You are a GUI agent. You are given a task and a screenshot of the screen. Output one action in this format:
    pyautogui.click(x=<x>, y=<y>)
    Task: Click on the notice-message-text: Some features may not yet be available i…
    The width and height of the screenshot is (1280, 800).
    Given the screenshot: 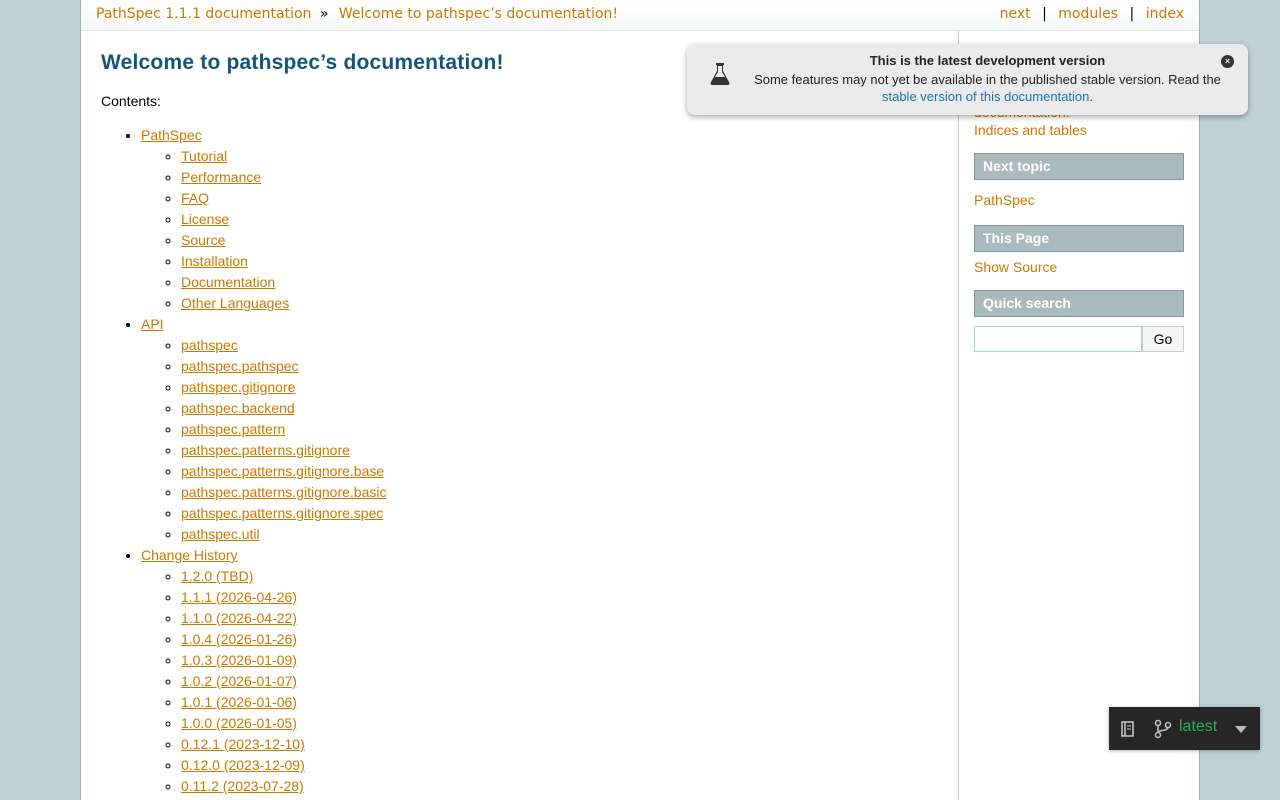 What is the action you would take?
    pyautogui.click(x=987, y=79)
    